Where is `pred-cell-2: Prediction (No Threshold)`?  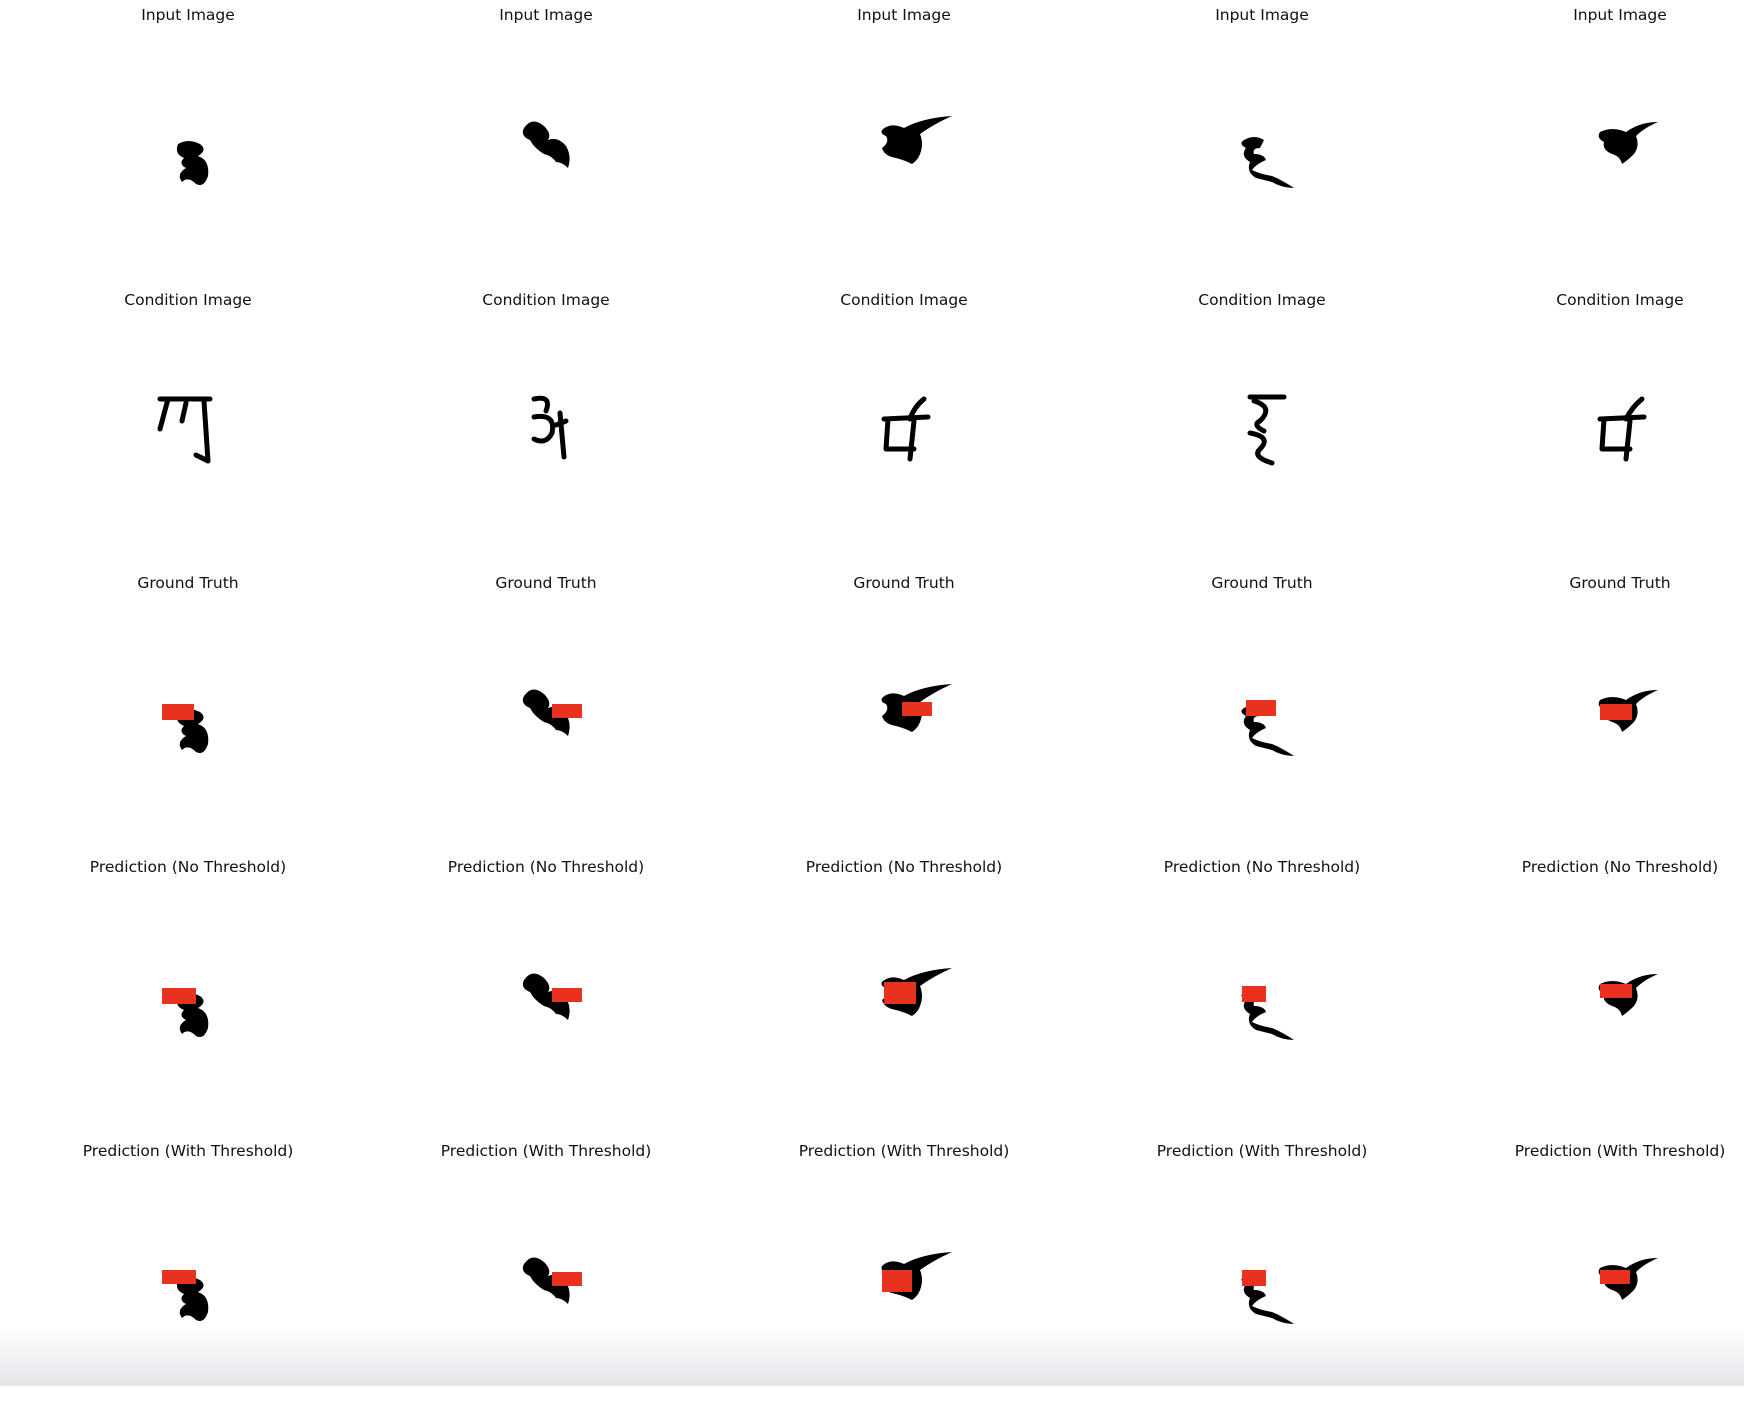 pred-cell-2: Prediction (No Threshold) is located at coordinates (546, 993).